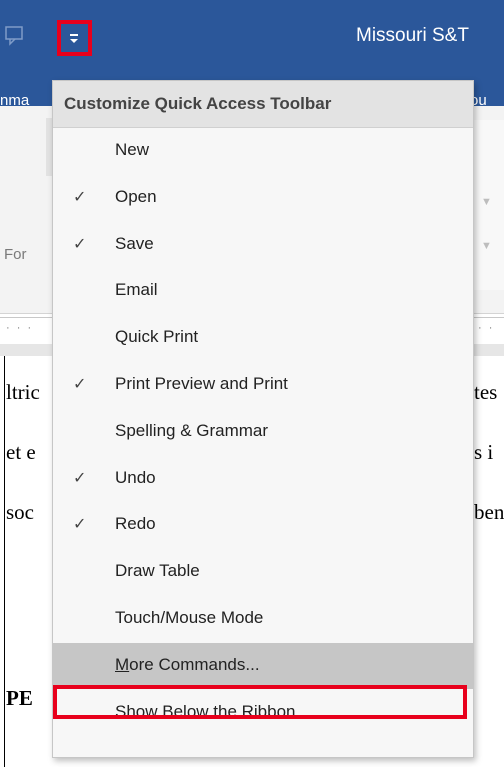 The width and height of the screenshot is (504, 767). Describe the element at coordinates (189, 617) in the screenshot. I see `menu-item-label: Touch/Mouse Mode` at that location.